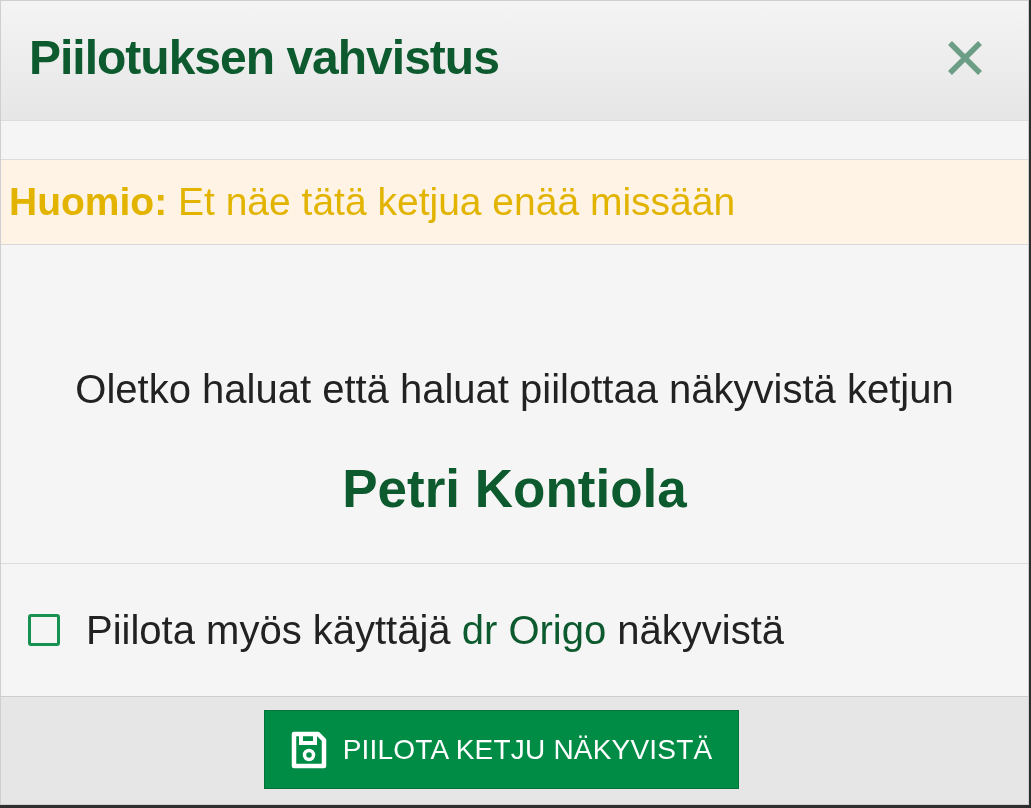  What do you see at coordinates (514, 489) in the screenshot?
I see `thread-name: Petri Kontiola` at bounding box center [514, 489].